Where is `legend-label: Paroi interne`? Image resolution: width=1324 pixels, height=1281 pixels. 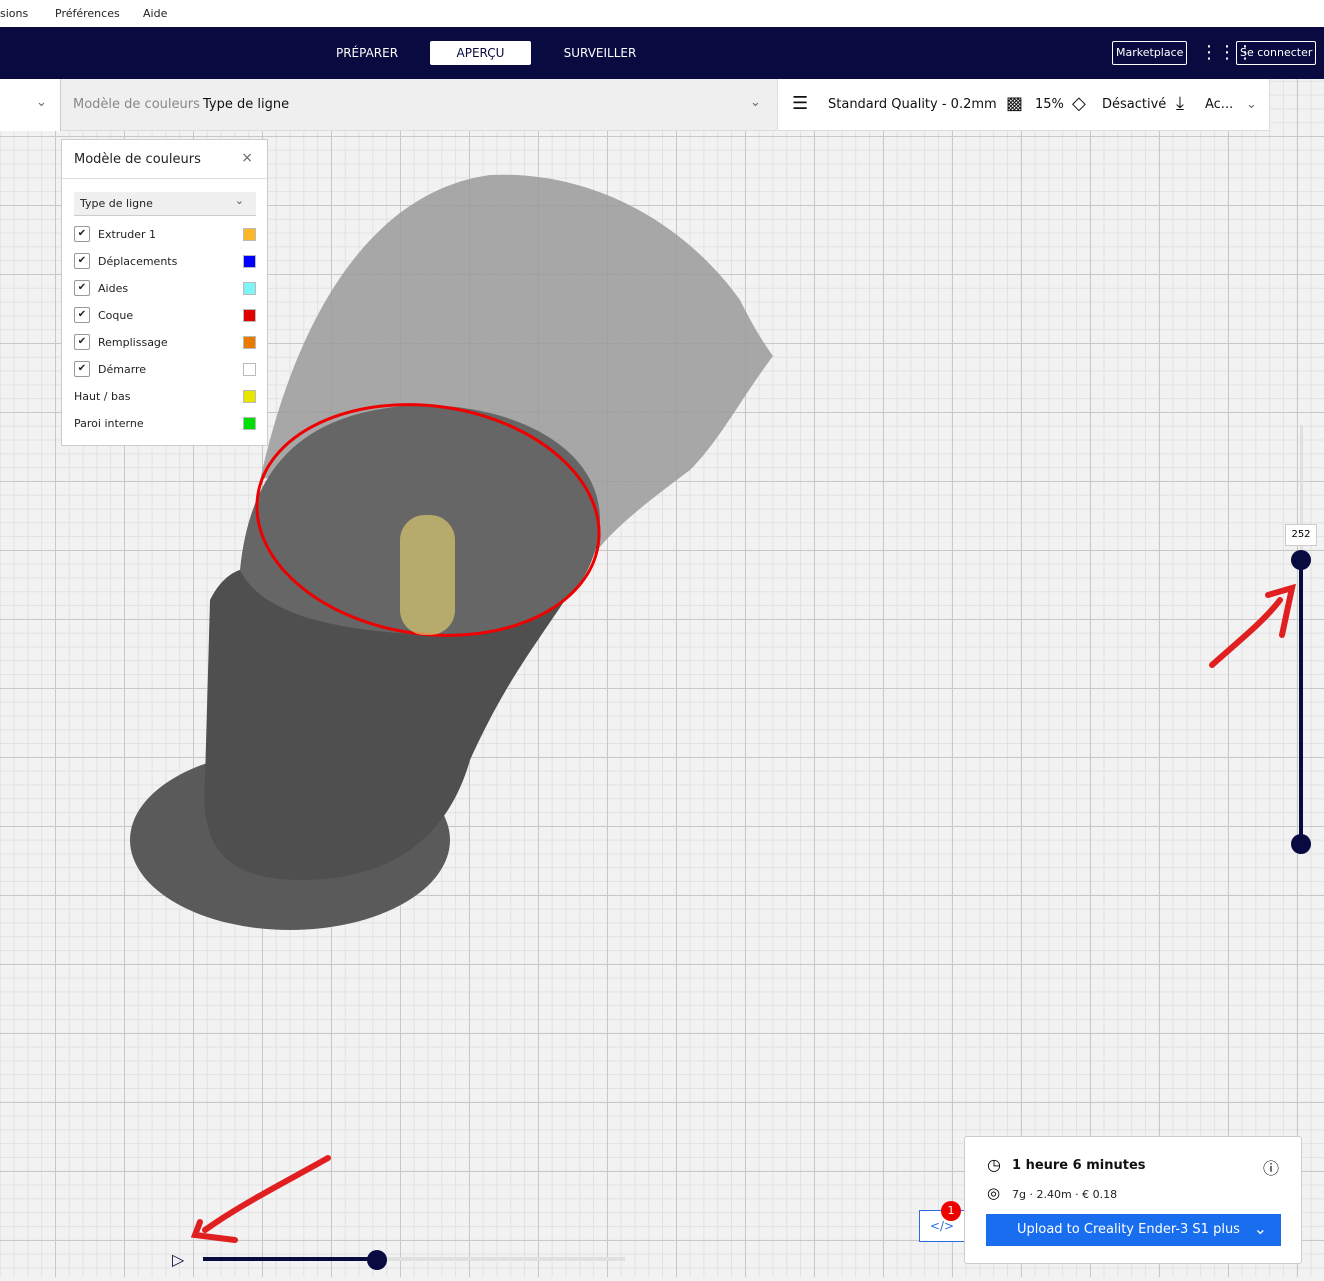
legend-label: Paroi interne is located at coordinates (109, 423).